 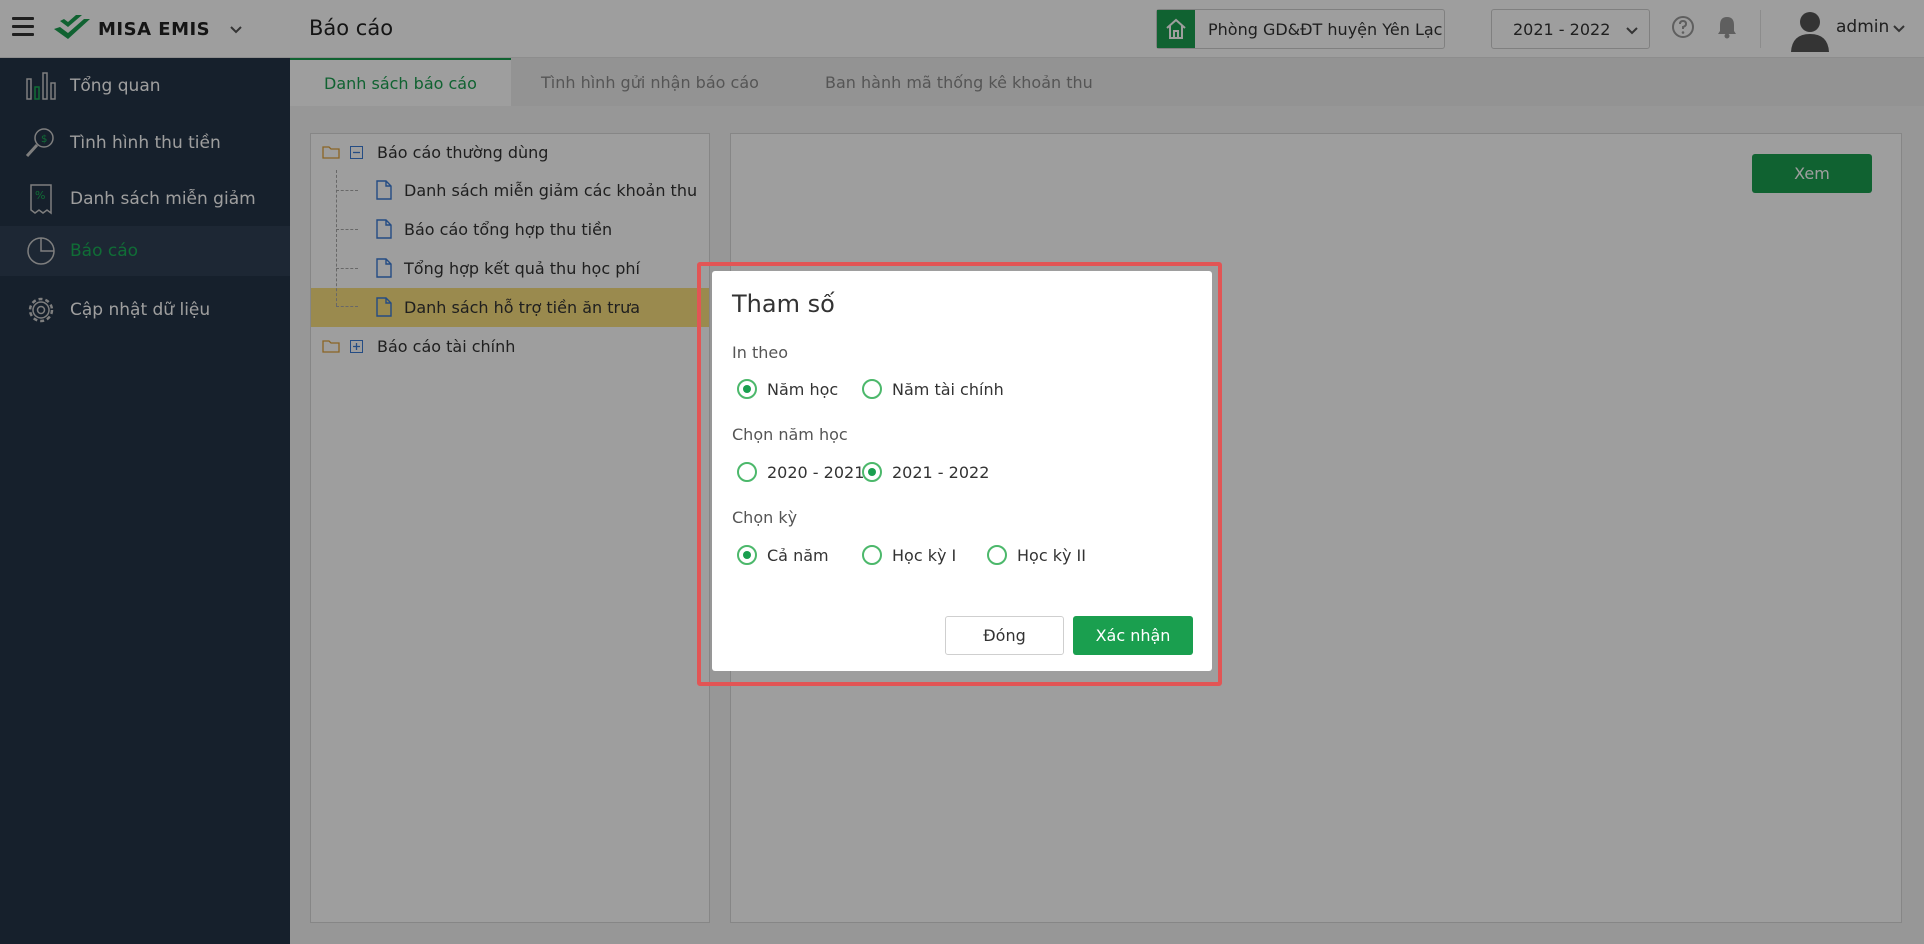 I want to click on radio-year-2020-2021: 2020 - 2021, so click(x=800, y=472).